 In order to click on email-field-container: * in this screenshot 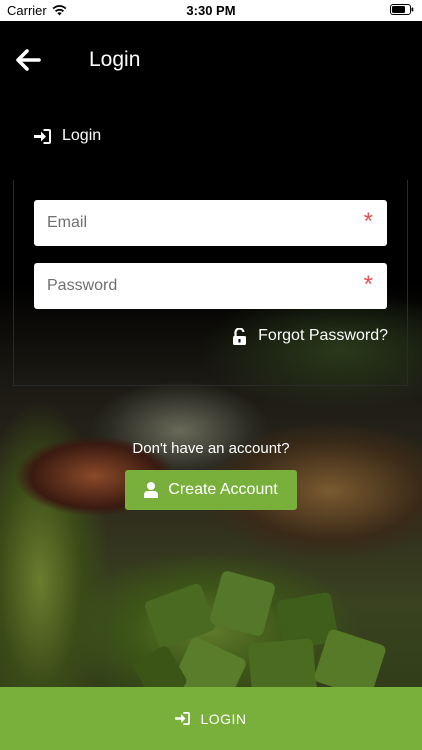, I will do `click(210, 223)`.